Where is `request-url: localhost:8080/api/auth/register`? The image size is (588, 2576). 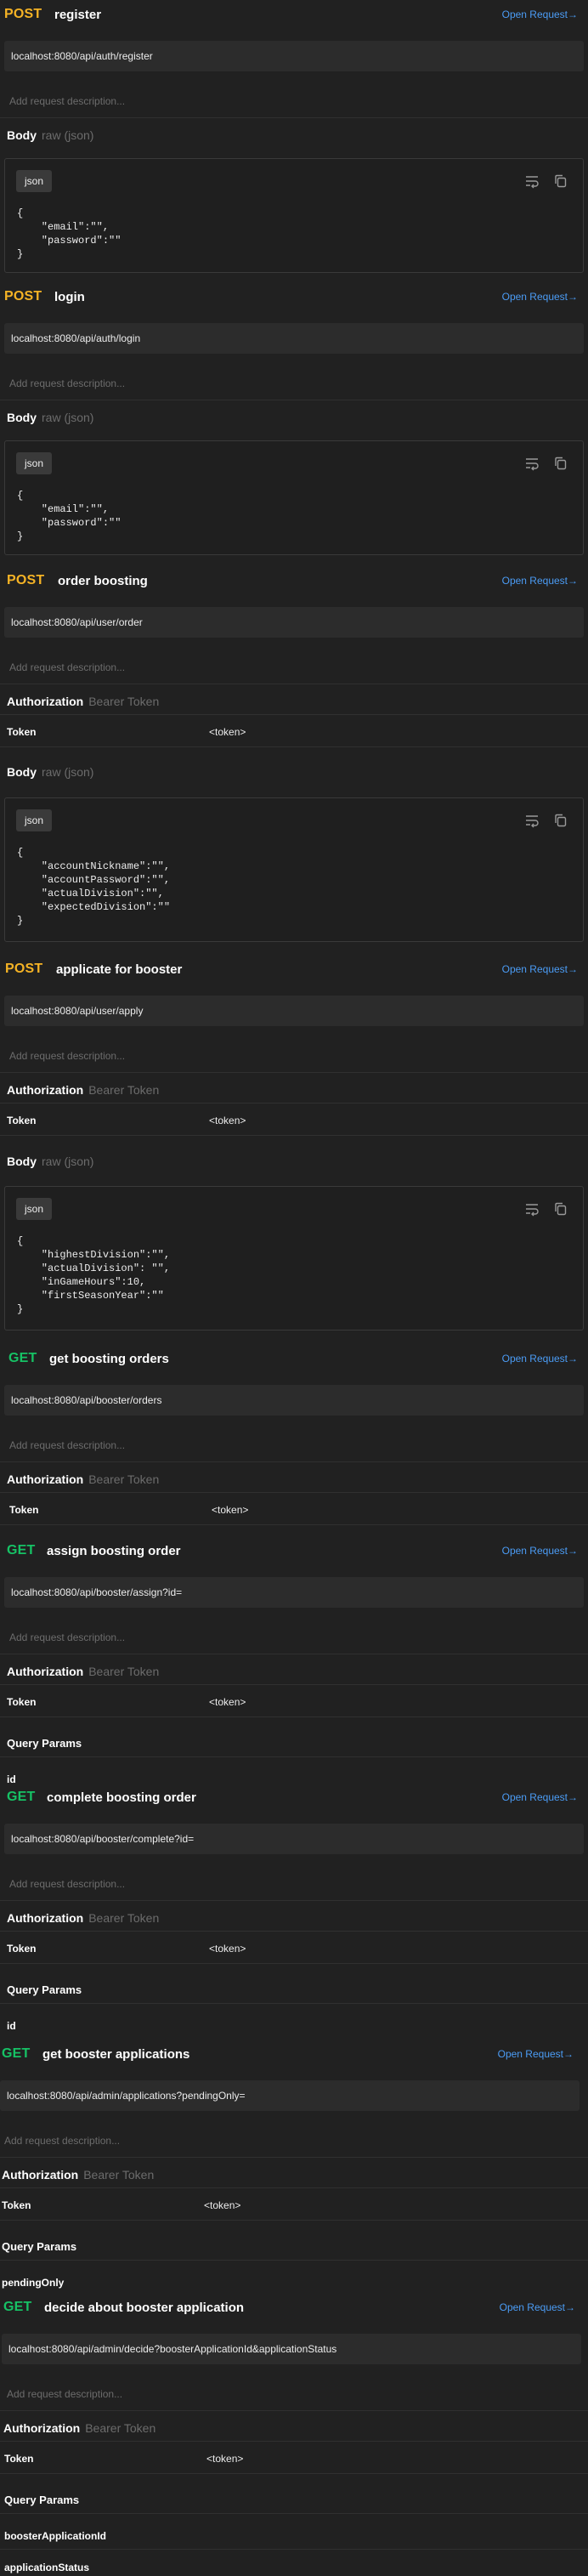
request-url: localhost:8080/api/auth/register is located at coordinates (294, 56).